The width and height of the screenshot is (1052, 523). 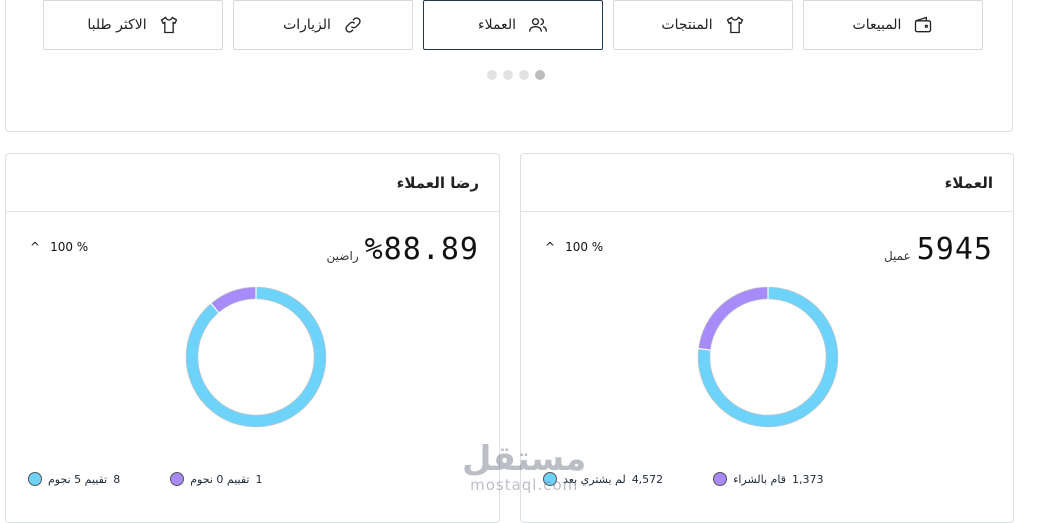 What do you see at coordinates (923, 24) in the screenshot?
I see `wallet-icon` at bounding box center [923, 24].